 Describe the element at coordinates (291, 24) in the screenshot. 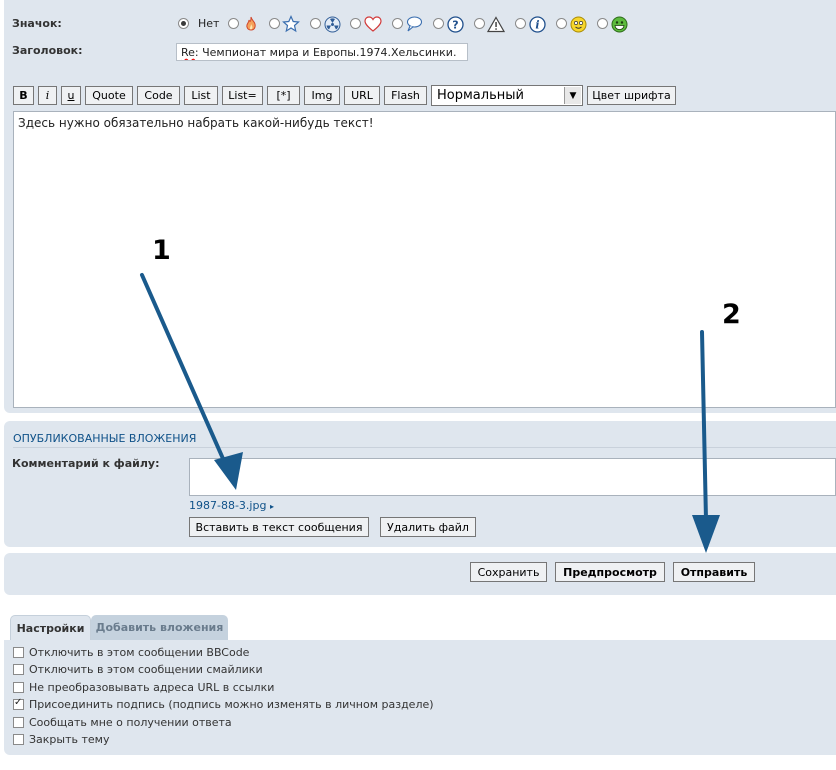

I see `star-icon` at that location.